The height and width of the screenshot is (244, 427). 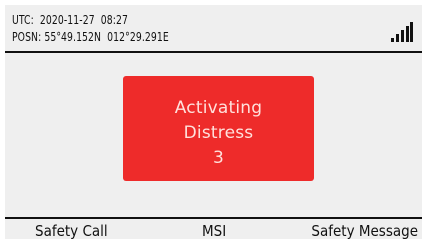 What do you see at coordinates (90, 37) in the screenshot?
I see `position-readout: POSN: 55°49.152N 012°29.291E` at bounding box center [90, 37].